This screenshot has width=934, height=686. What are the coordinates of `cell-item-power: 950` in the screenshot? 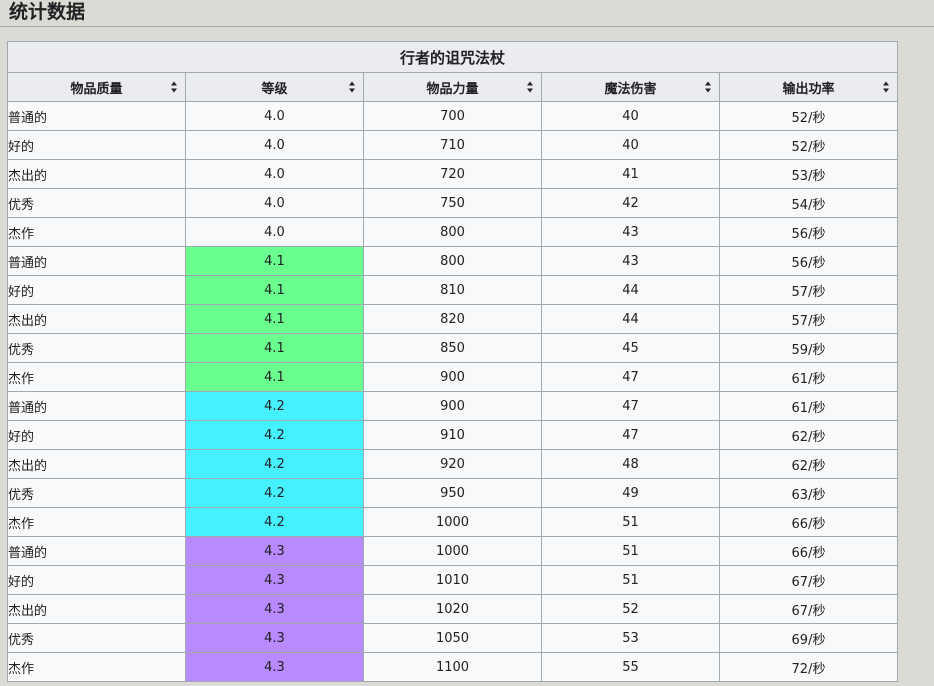 It's located at (452, 493).